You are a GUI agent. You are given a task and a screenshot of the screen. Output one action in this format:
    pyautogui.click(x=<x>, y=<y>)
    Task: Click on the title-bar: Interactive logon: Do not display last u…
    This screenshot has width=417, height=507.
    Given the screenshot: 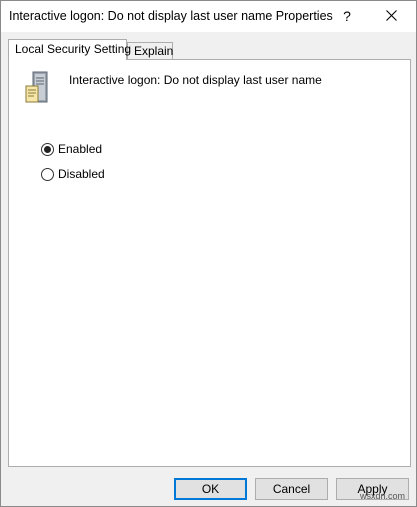 What is the action you would take?
    pyautogui.click(x=208, y=16)
    